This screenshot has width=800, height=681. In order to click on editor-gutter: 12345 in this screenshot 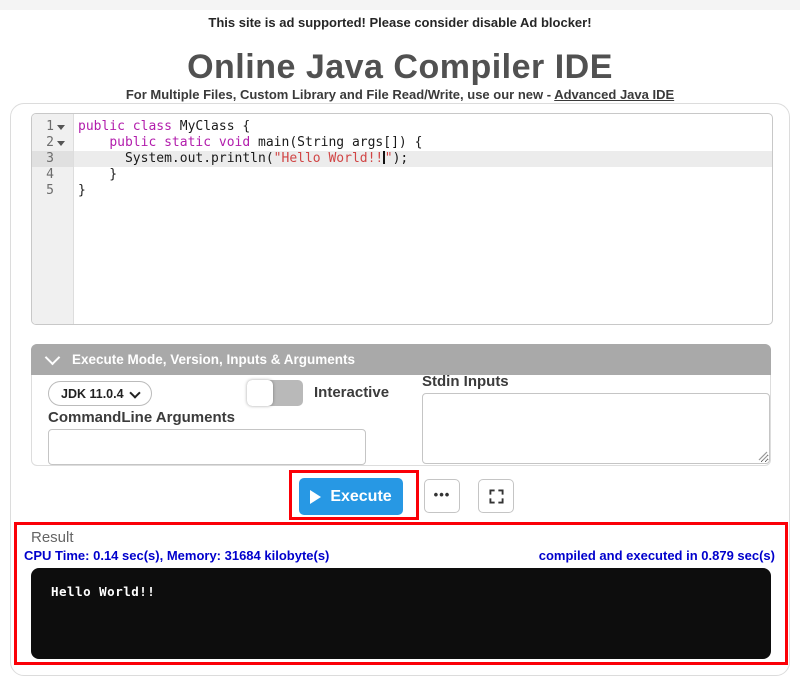, I will do `click(53, 219)`.